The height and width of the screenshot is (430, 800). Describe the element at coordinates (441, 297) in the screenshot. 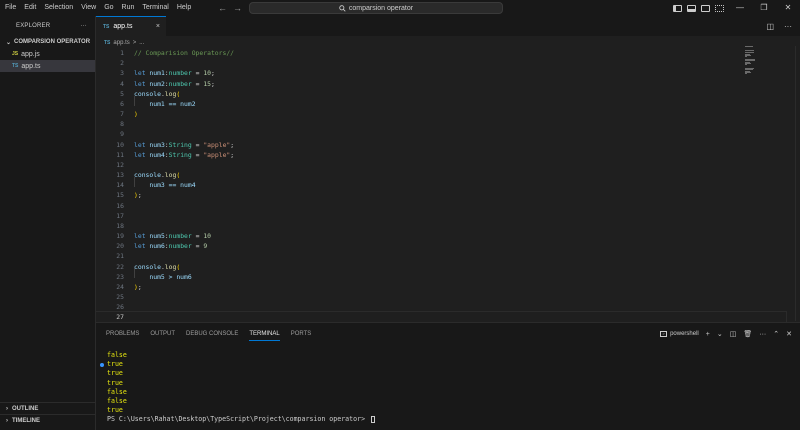

I see `code-line: 25` at that location.